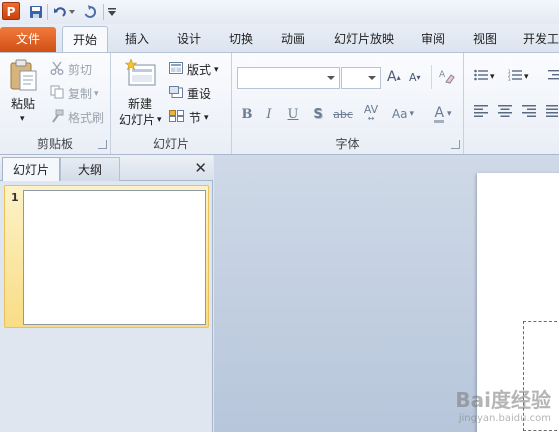 The image size is (559, 432). Describe the element at coordinates (455, 144) in the screenshot. I see `font-dialog-launcher-icon` at that location.